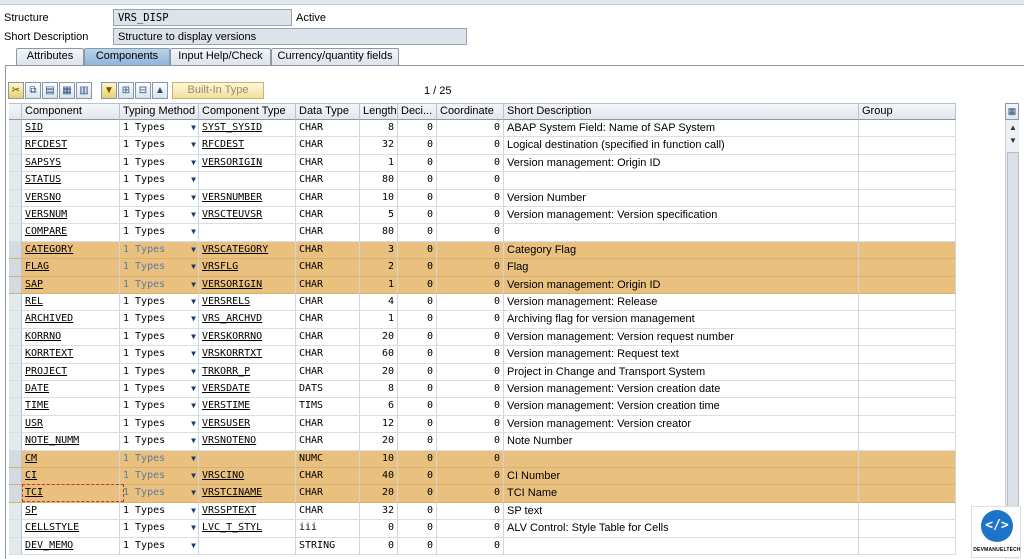 The width and height of the screenshot is (1024, 559). I want to click on cell-component: NOTE_NUMM, so click(71, 442).